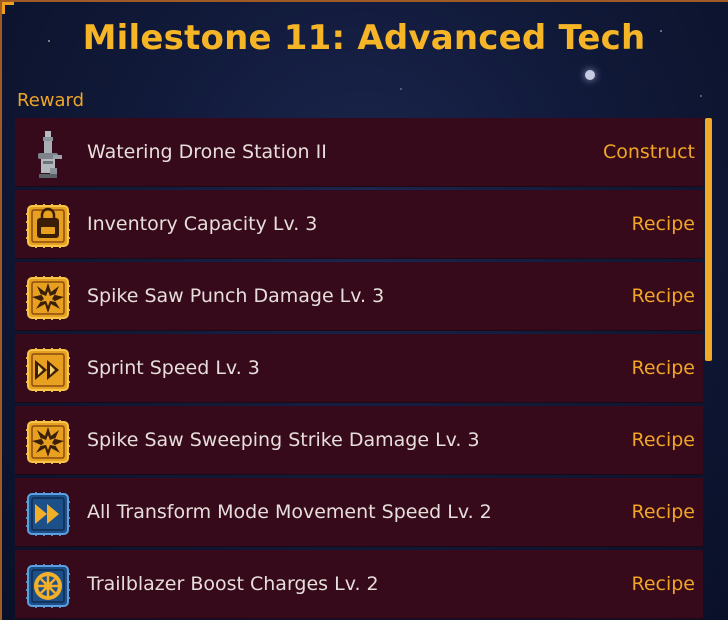 The height and width of the screenshot is (620, 728). I want to click on reward-row: Sprint Speed Lv. 3 Recipe, so click(359, 368).